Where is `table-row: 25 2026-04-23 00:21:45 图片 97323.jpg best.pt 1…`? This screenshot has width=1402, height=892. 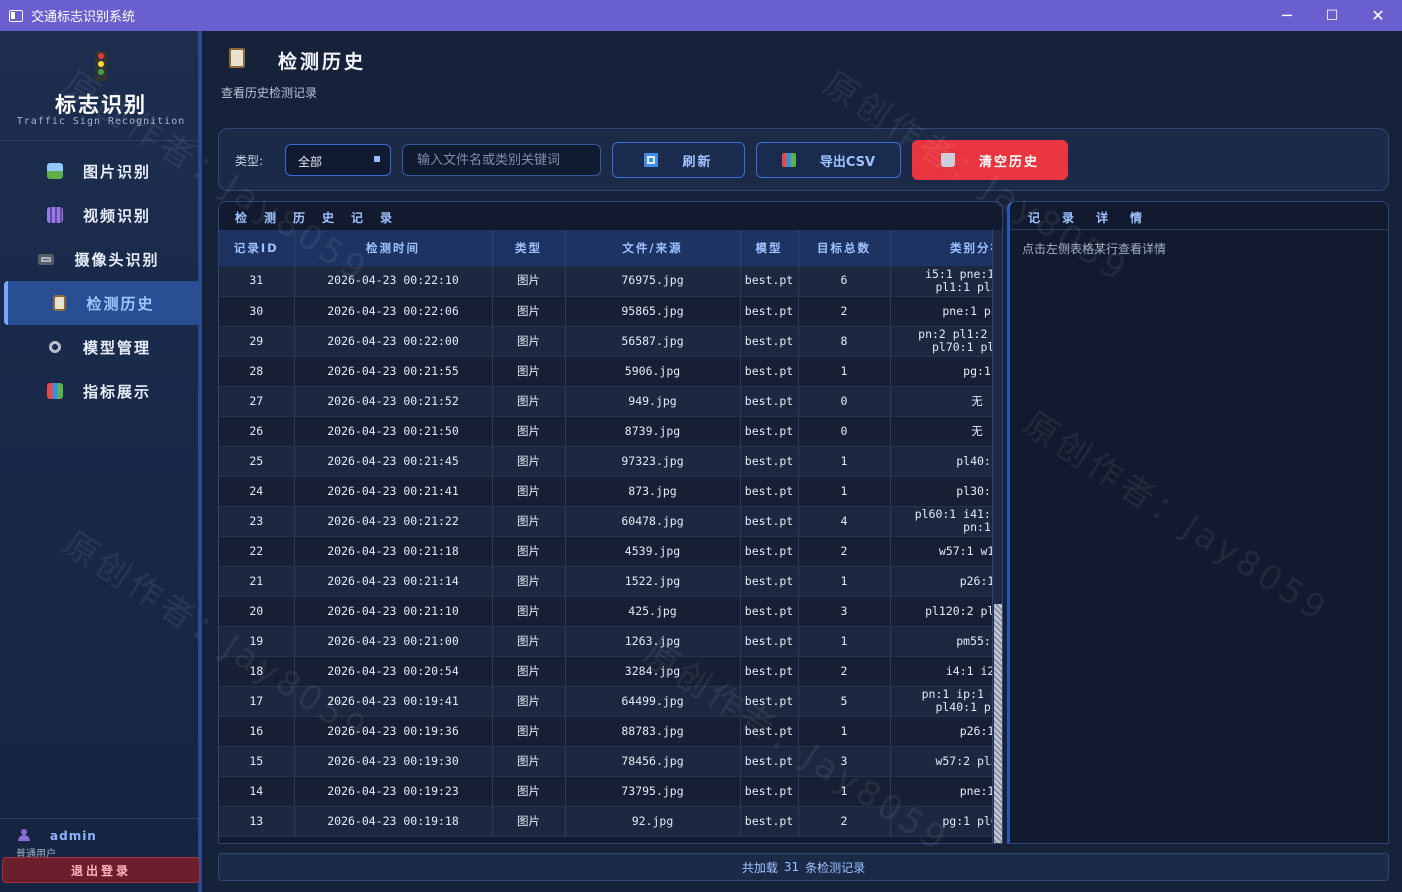 table-row: 25 2026-04-23 00:21:45 图片 97323.jpg best.pt 1… is located at coordinates (610, 461).